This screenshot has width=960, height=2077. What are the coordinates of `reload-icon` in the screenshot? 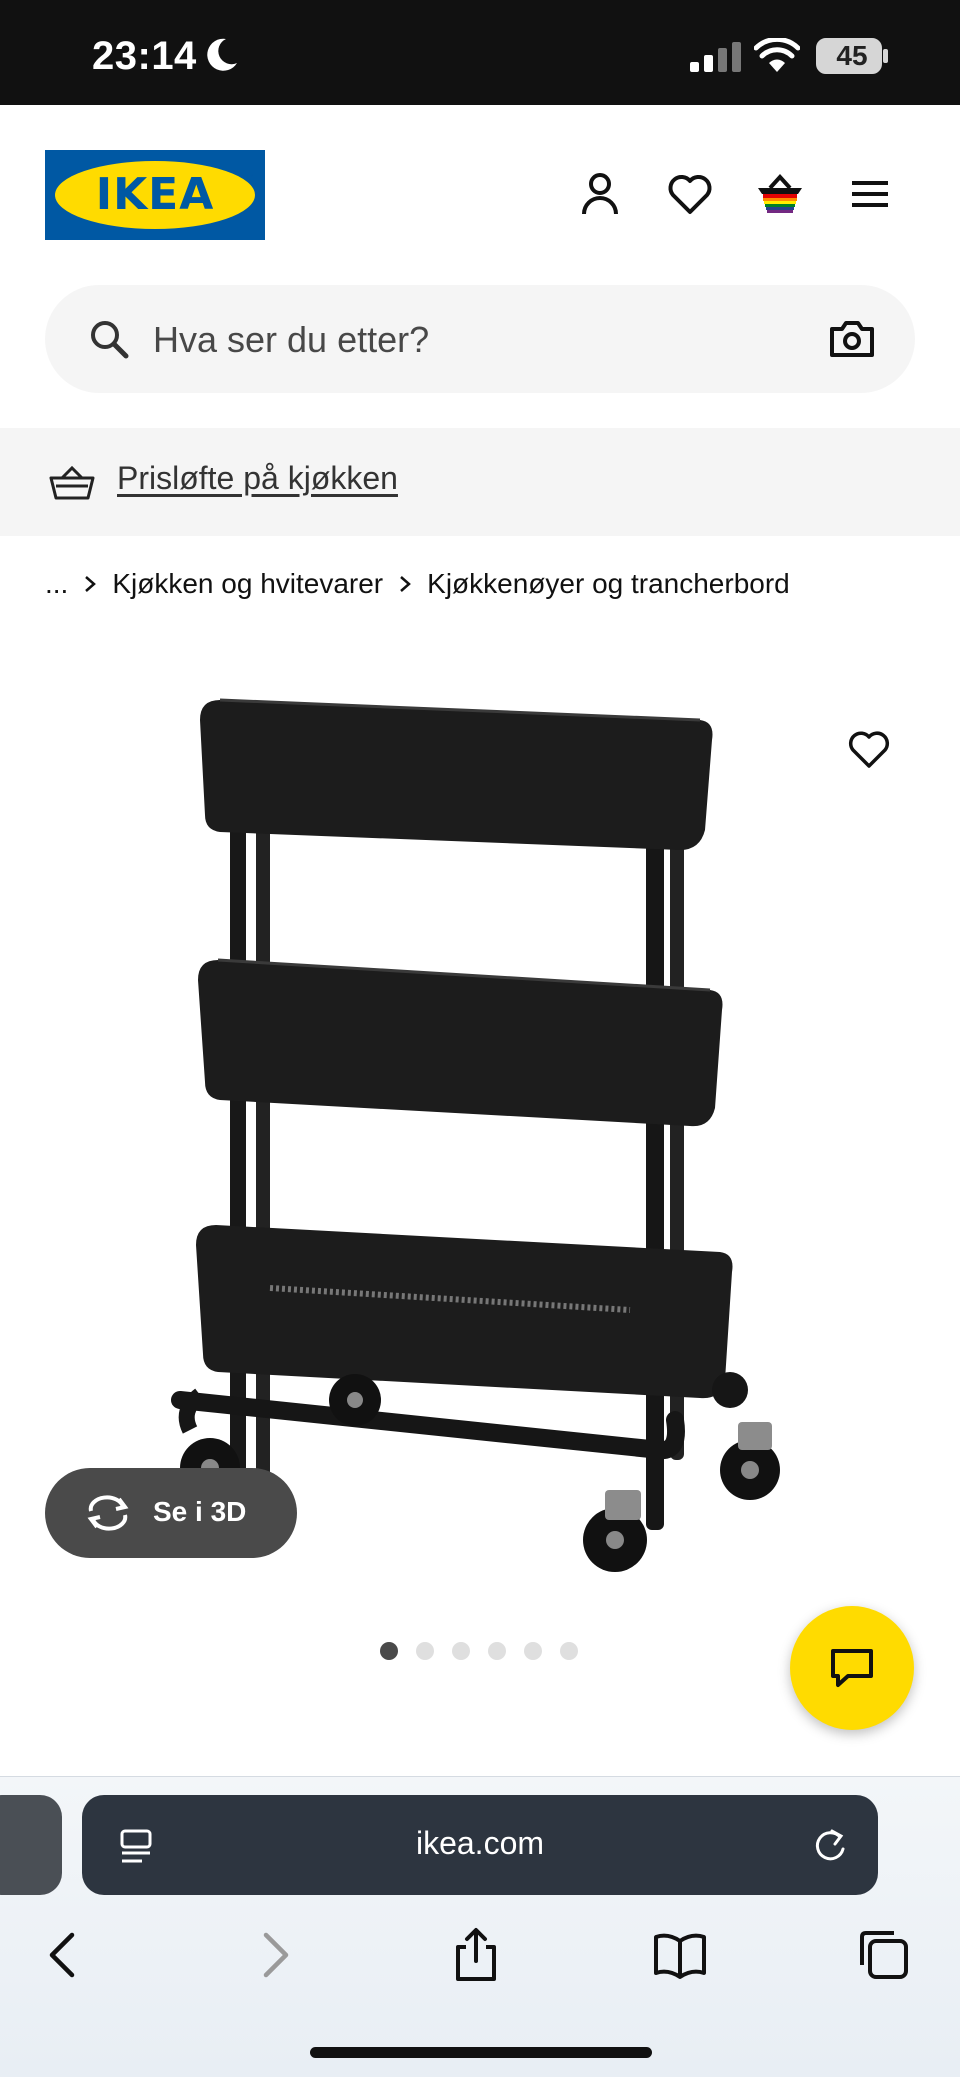 It's located at (830, 1845).